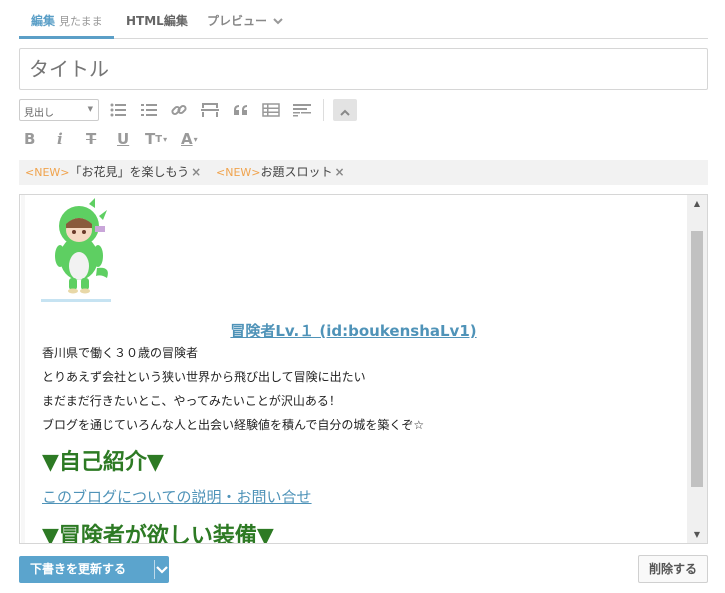 The image size is (725, 593). I want to click on editor-scrollbar: ▲ ▼, so click(697, 369).